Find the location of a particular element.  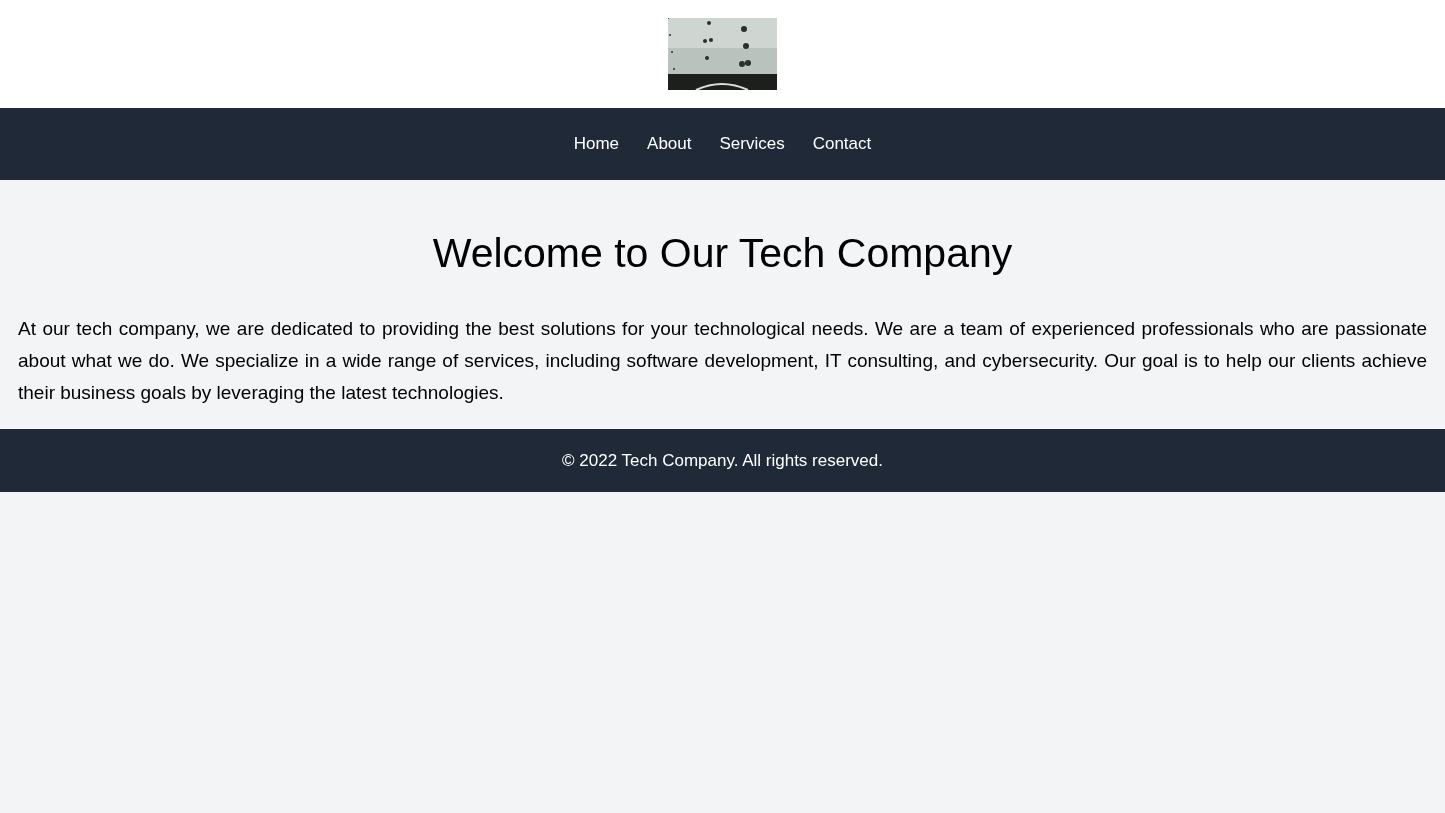

nav-link: Home is located at coordinates (596, 144).